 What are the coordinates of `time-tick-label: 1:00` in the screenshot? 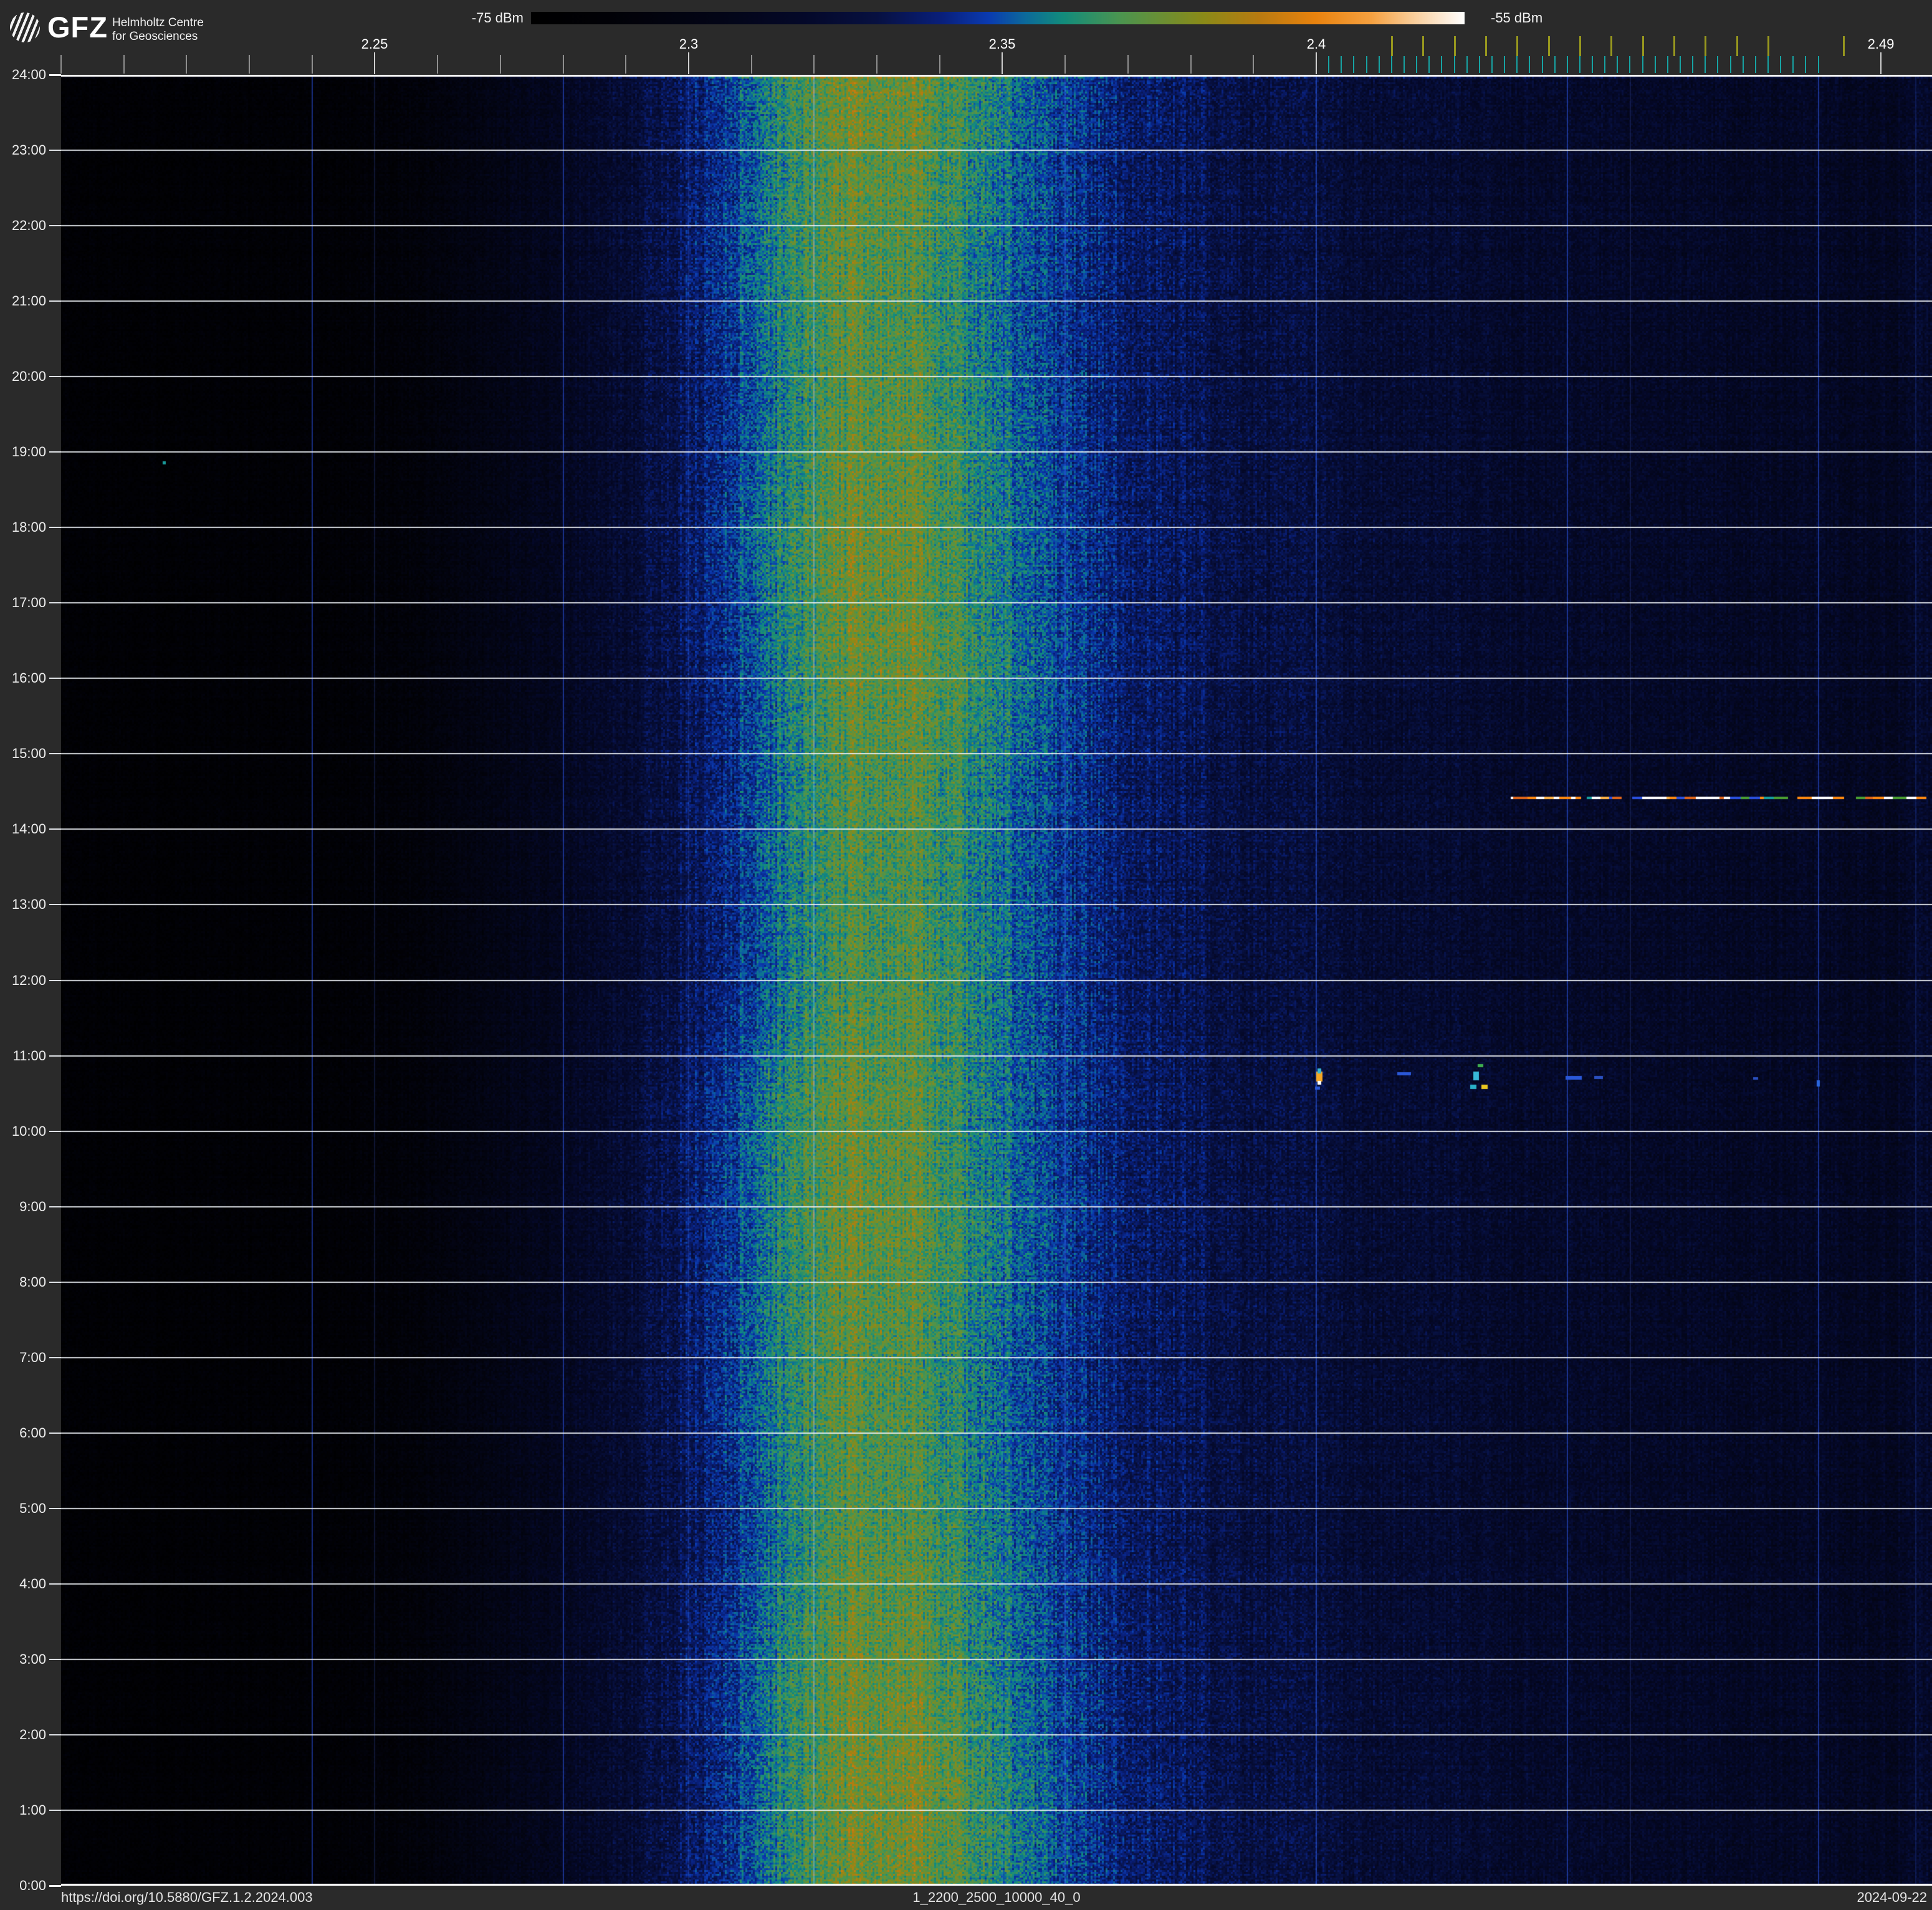 It's located at (32, 1810).